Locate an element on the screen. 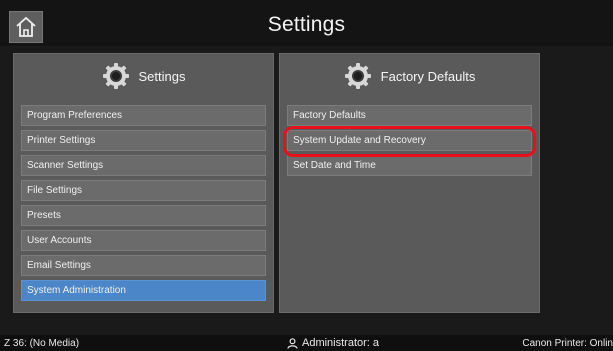 The height and width of the screenshot is (351, 613). menu-item-printer-settings: Printer Settings is located at coordinates (143, 140).